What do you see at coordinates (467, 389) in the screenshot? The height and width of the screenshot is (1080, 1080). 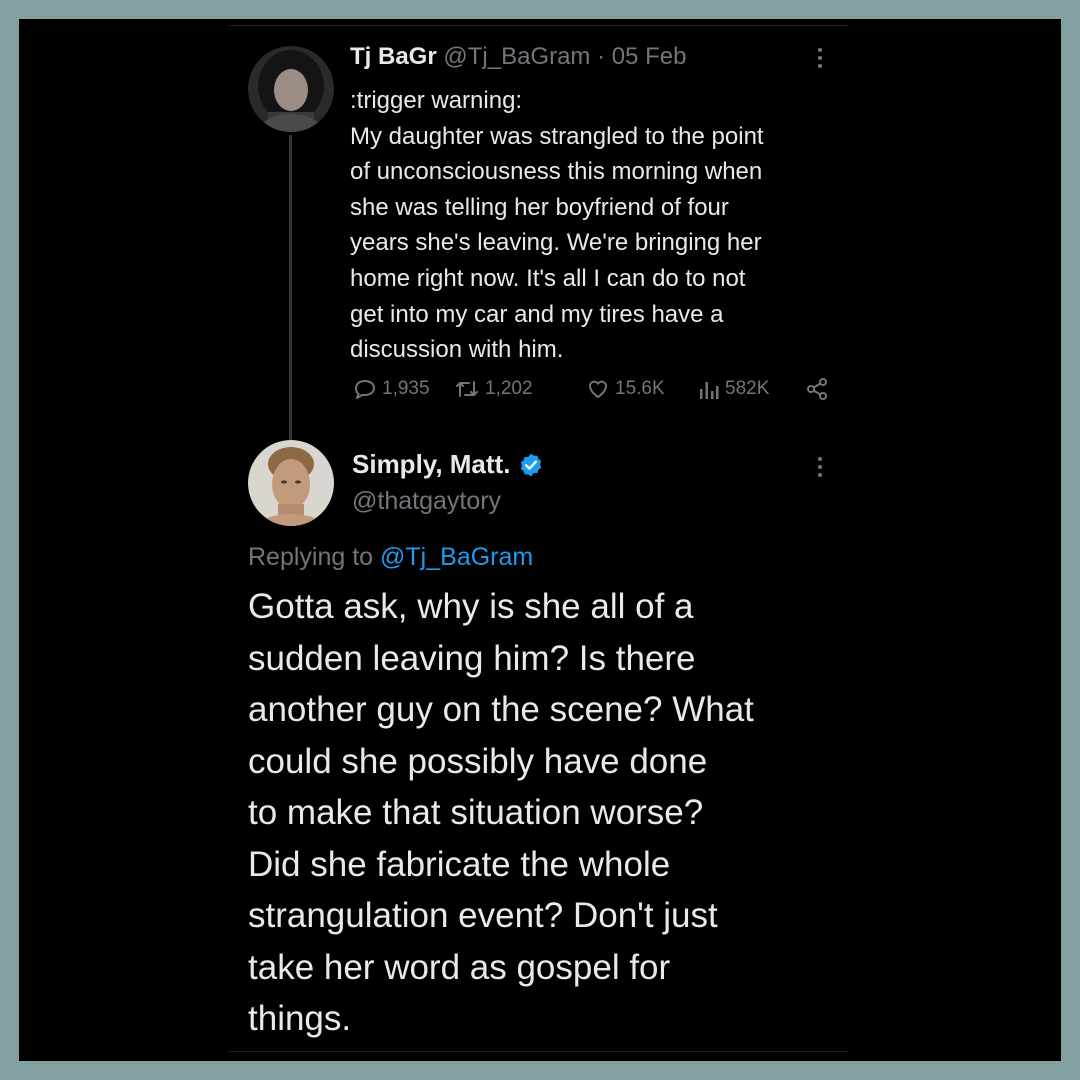 I see `retweet-icon` at bounding box center [467, 389].